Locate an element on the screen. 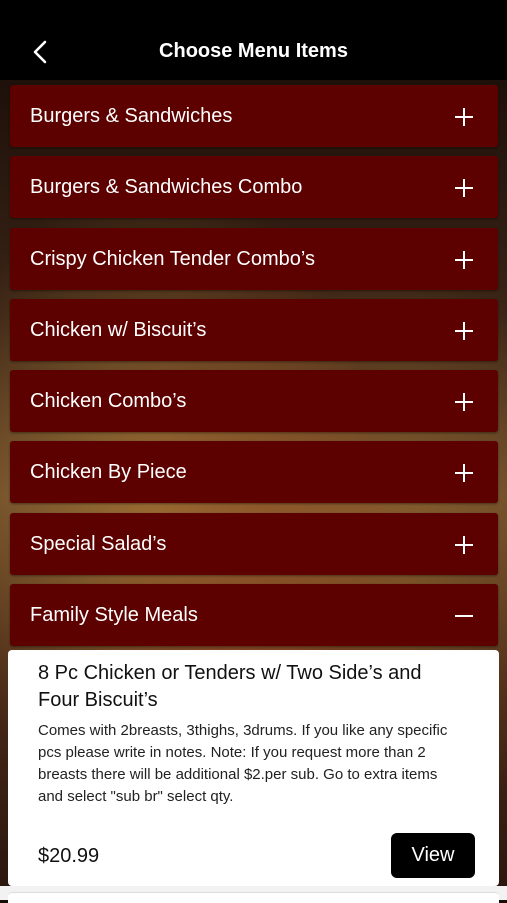  category-label: Burgers & Sandwiches Combo is located at coordinates (166, 187).